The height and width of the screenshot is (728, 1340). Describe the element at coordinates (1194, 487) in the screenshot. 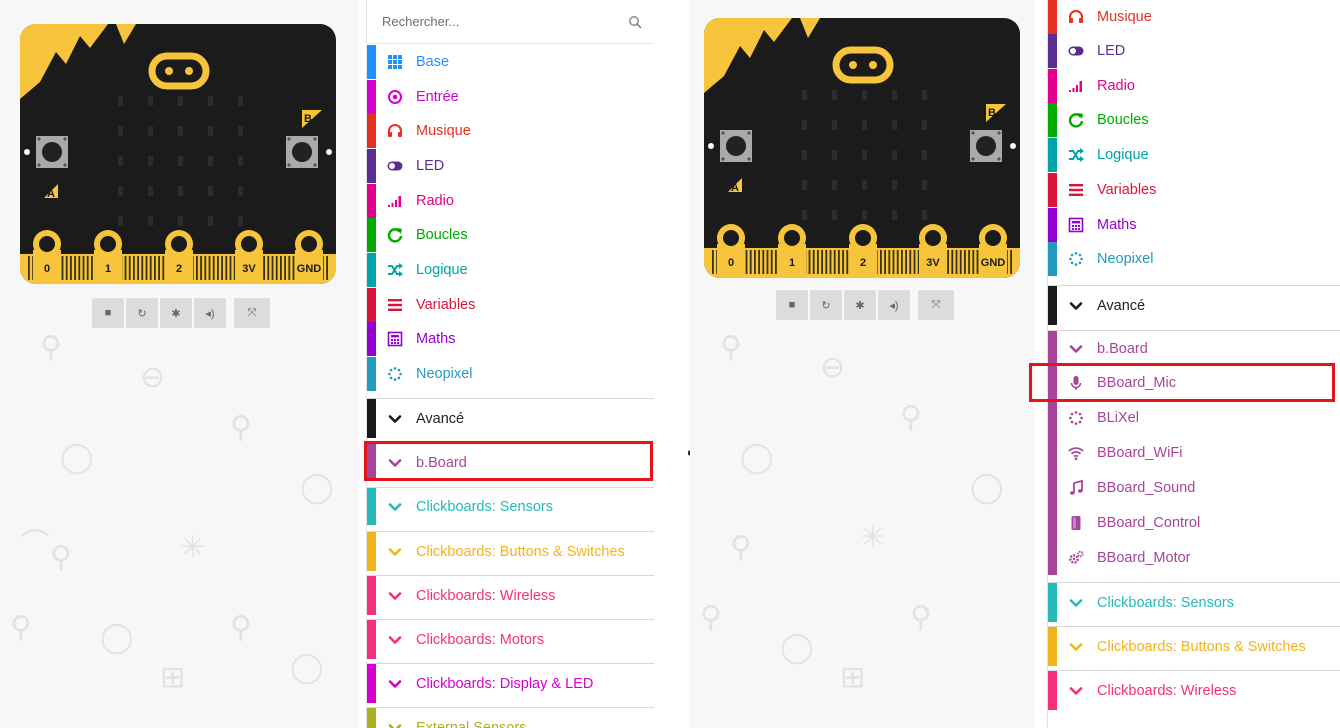

I see `category-bboard-sound: BBoard_Sound` at that location.